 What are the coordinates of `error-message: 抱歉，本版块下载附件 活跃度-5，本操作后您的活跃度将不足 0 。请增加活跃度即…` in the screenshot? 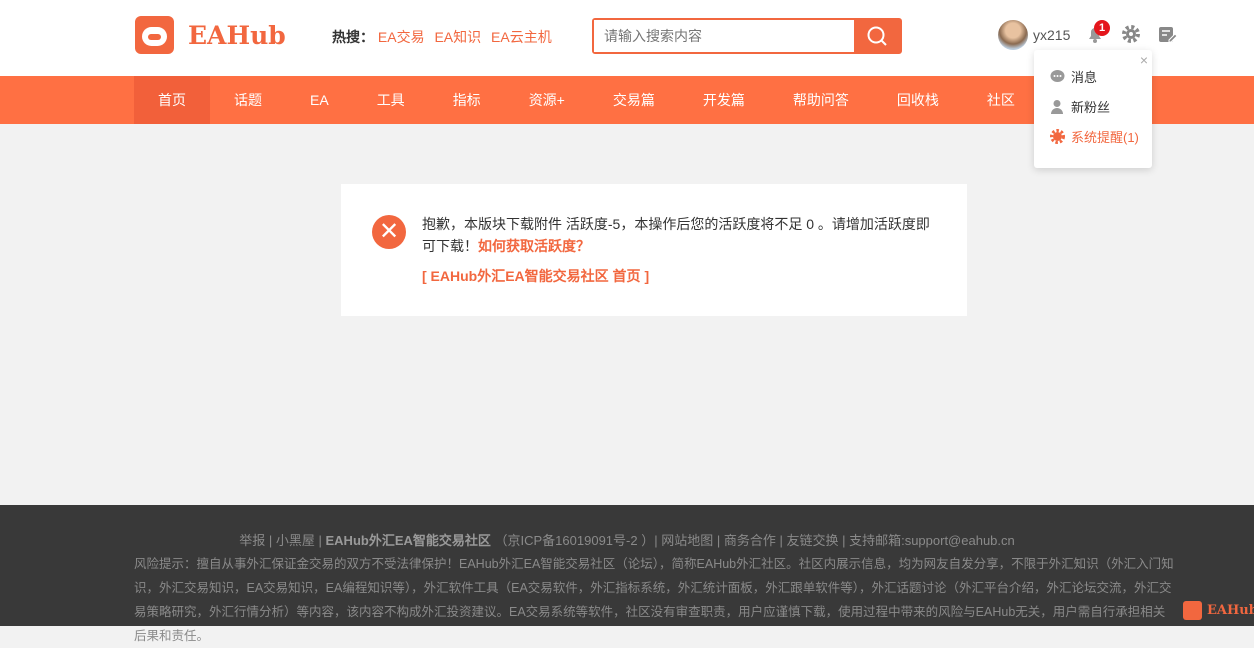 It's located at (682, 235).